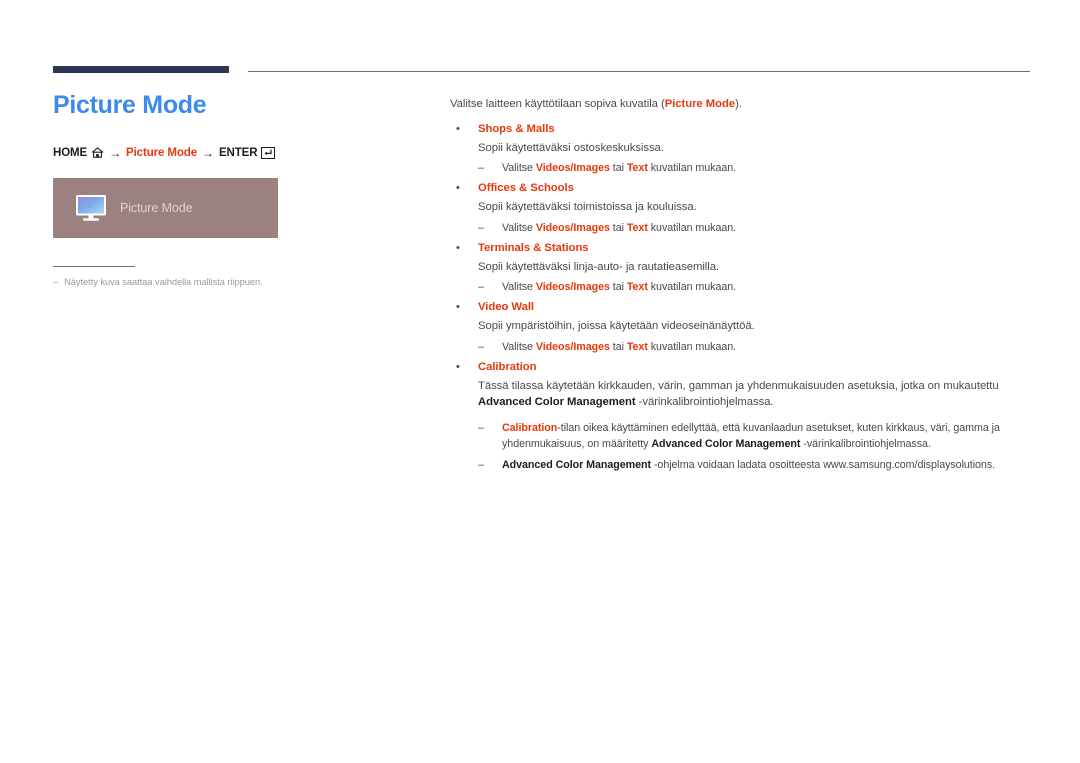  I want to click on mode-title: Video Wall, so click(506, 307).